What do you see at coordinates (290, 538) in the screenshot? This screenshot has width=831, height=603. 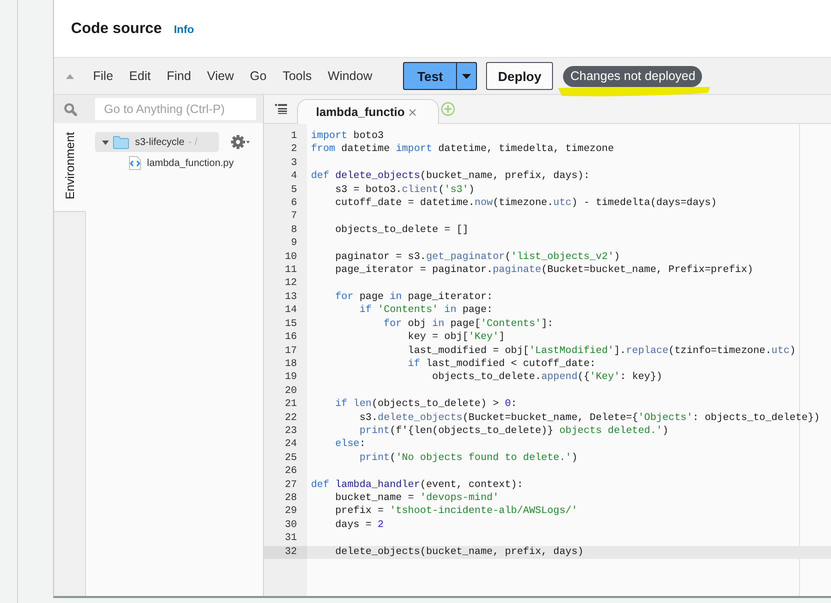 I see `line-number: 31` at bounding box center [290, 538].